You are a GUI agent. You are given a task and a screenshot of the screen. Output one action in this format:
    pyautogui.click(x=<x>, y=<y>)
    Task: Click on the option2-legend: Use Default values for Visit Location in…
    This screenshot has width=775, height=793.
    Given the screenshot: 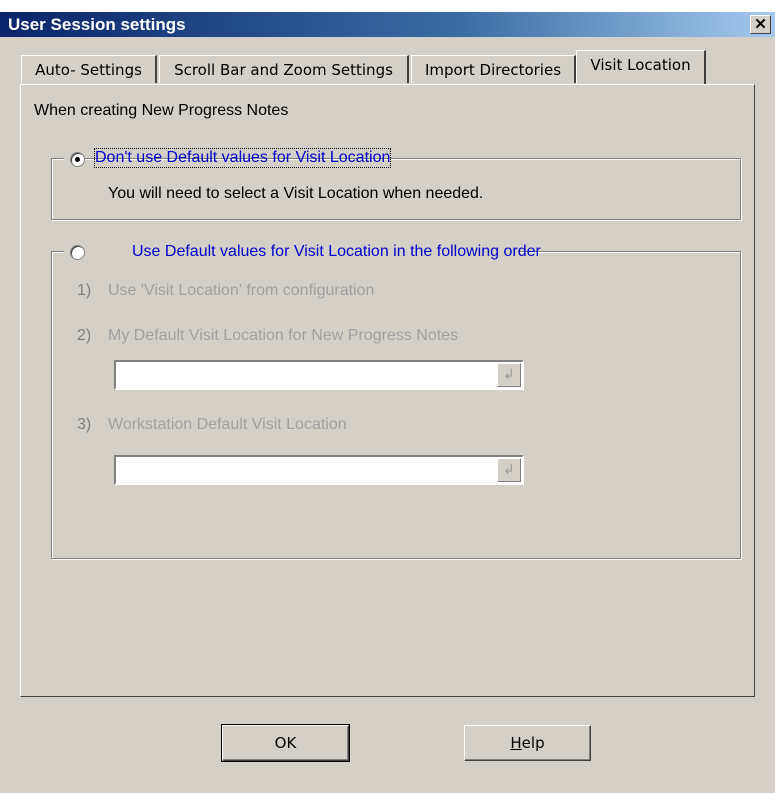 What is the action you would take?
    pyautogui.click(x=302, y=252)
    